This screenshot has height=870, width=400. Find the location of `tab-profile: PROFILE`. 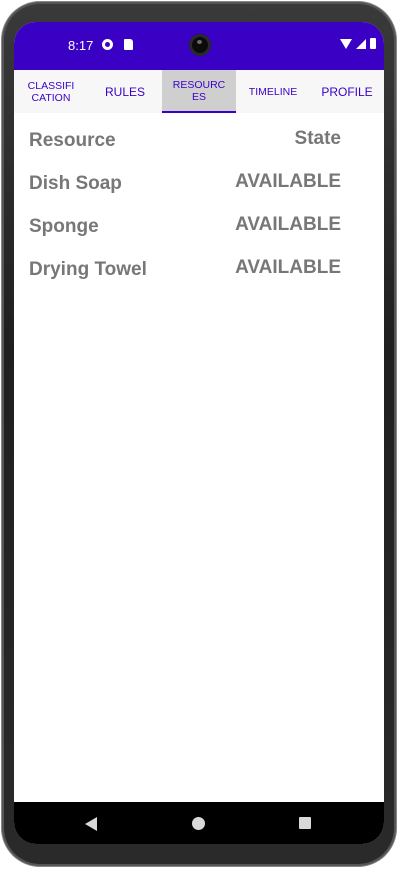

tab-profile: PROFILE is located at coordinates (347, 91).